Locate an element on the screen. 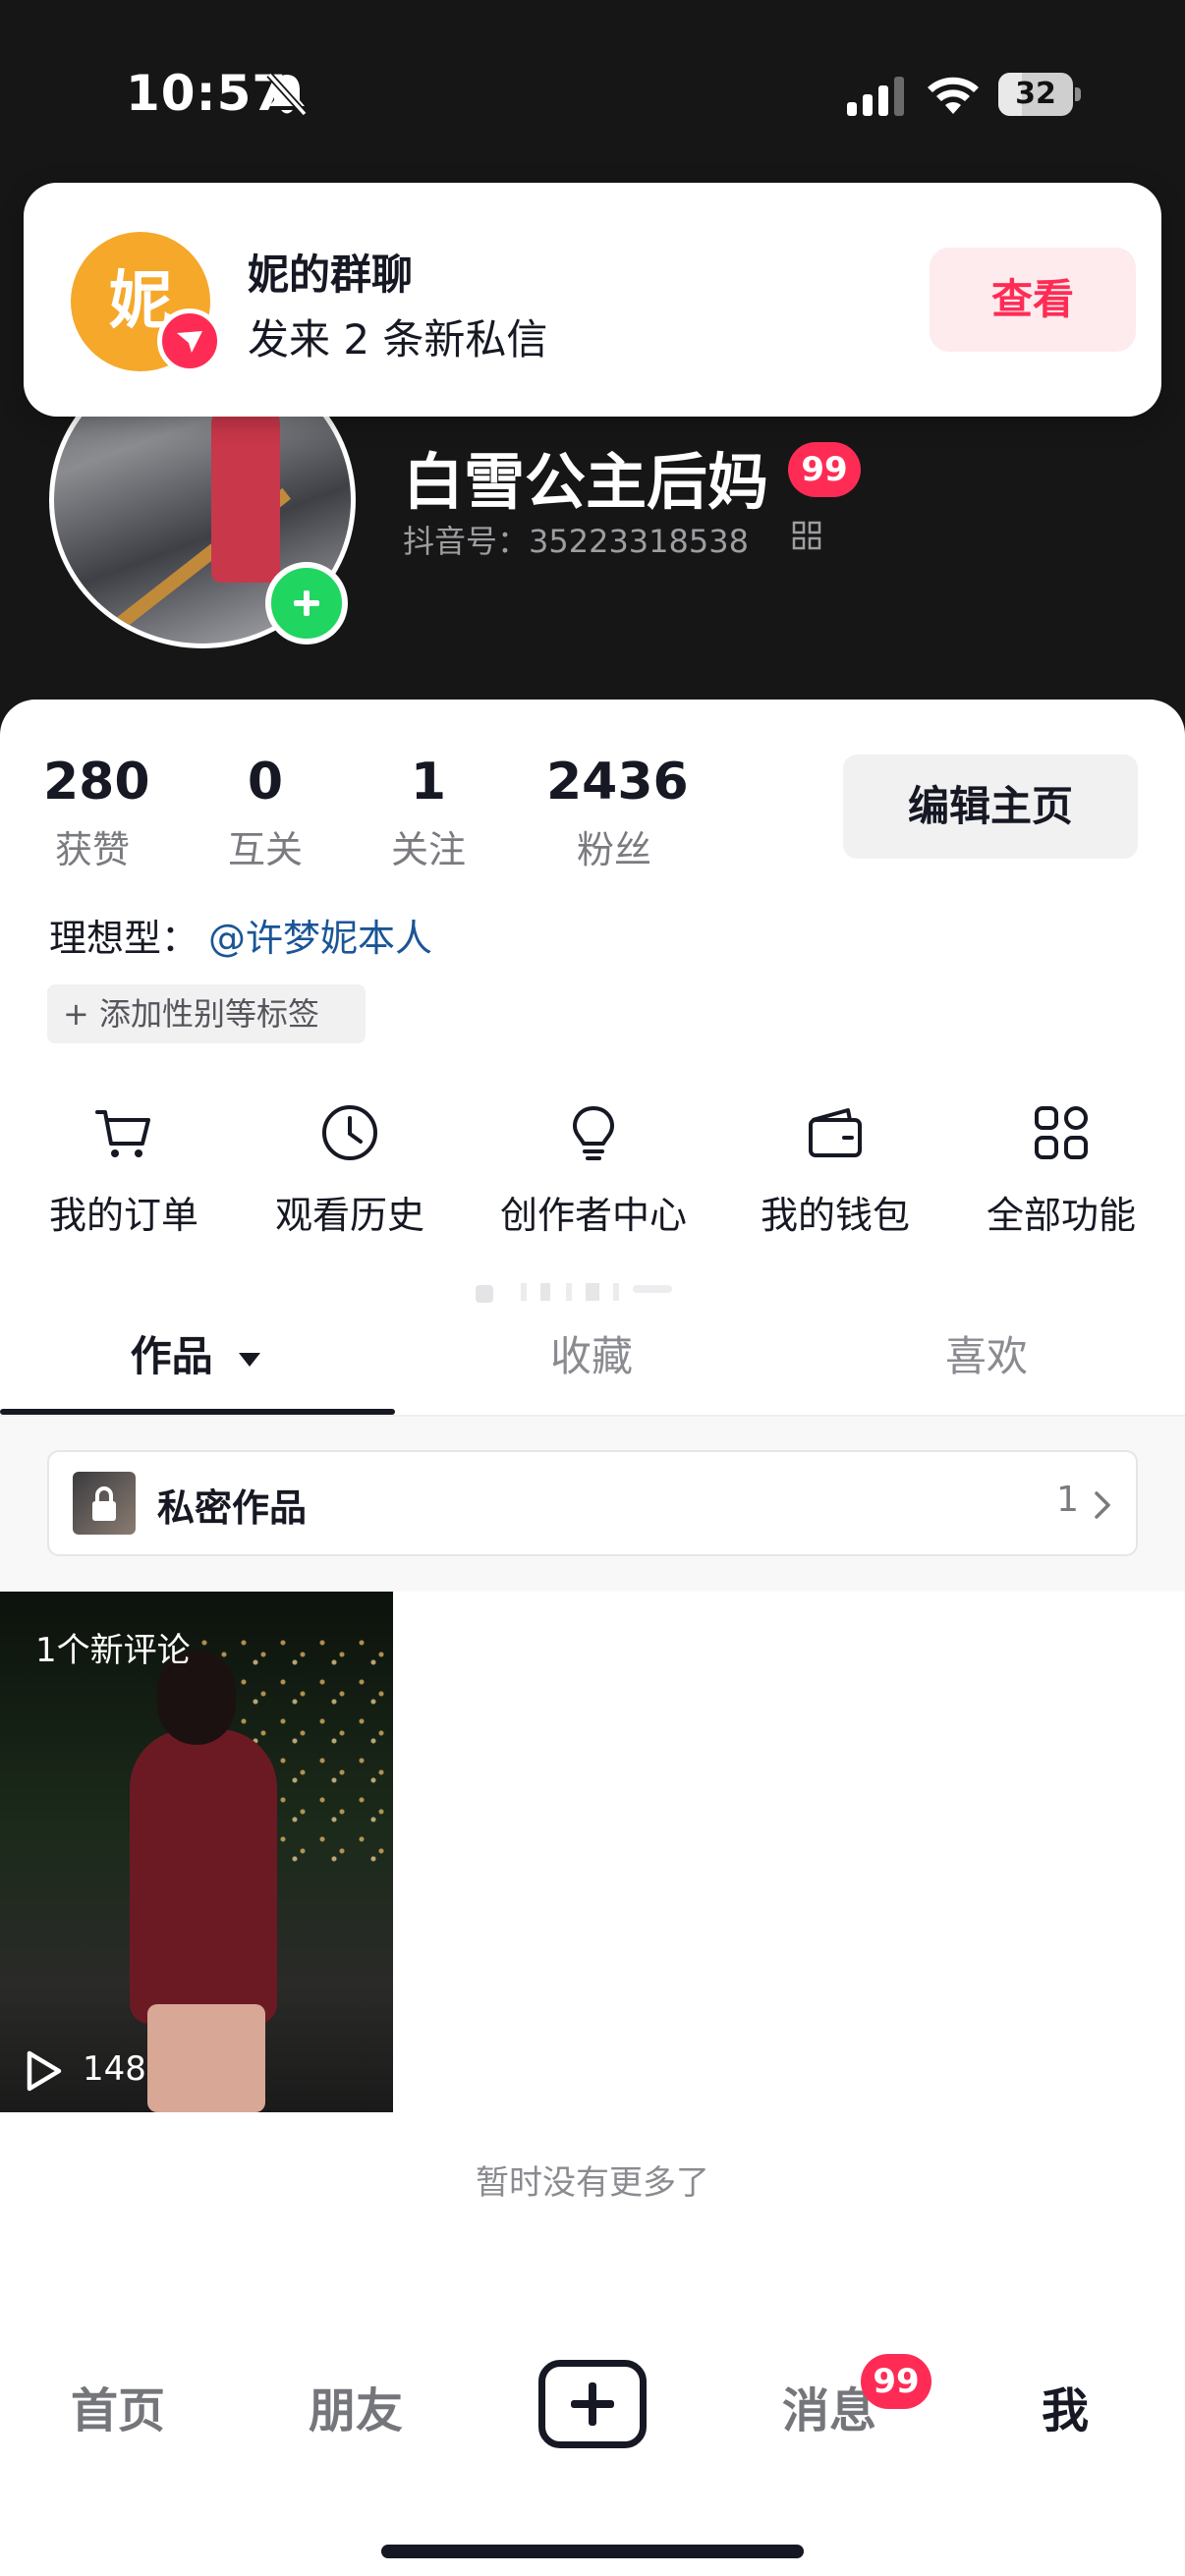  plus-icon is located at coordinates (307, 603).